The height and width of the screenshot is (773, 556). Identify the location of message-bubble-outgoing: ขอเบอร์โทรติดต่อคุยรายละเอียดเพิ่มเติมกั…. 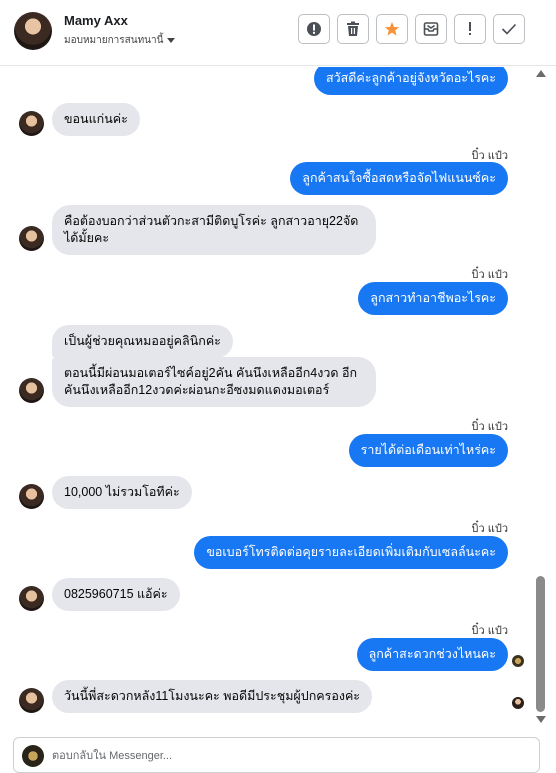
(351, 552).